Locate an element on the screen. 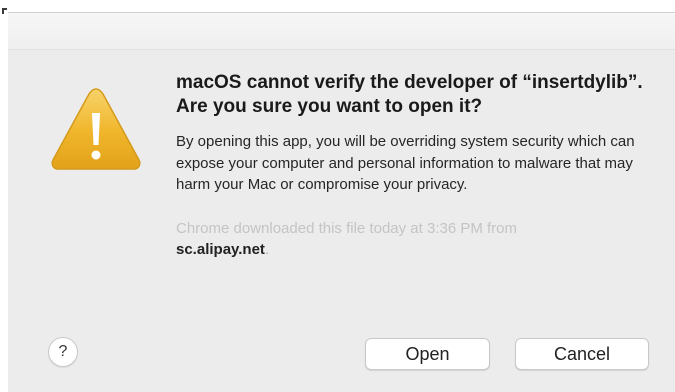 This screenshot has width=675, height=392. download-source-host: sc.alipay.net is located at coordinates (220, 249).